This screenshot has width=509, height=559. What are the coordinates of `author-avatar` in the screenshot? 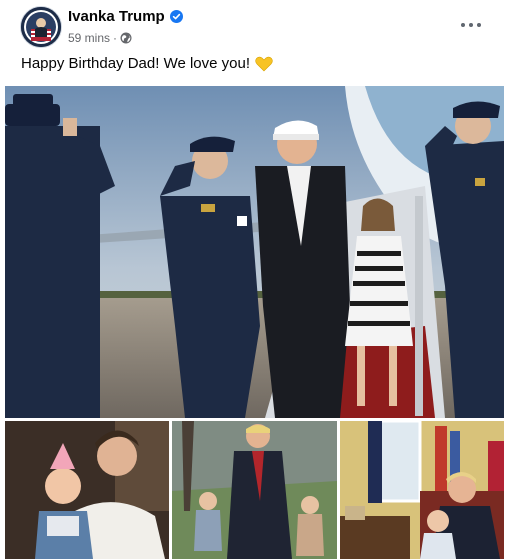 It's located at (41, 27).